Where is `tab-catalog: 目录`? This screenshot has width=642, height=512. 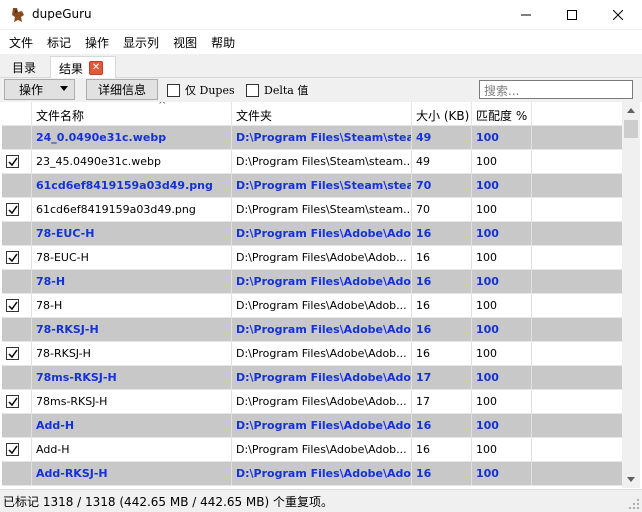 tab-catalog: 目录 is located at coordinates (24, 67).